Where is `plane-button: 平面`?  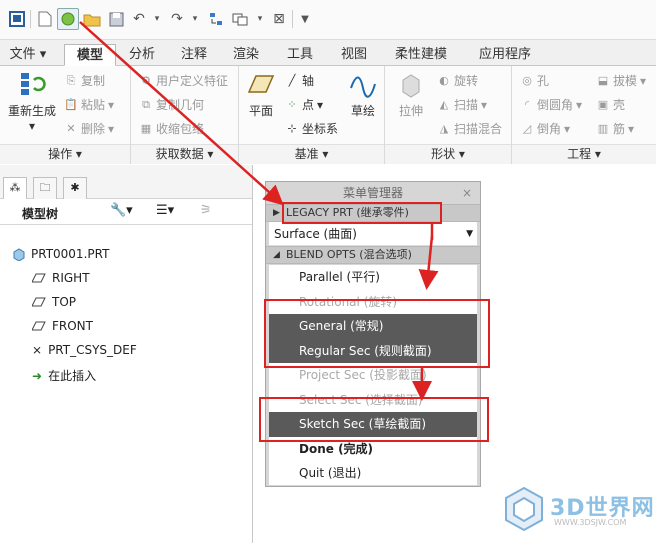
plane-button: 平面 is located at coordinates (261, 94).